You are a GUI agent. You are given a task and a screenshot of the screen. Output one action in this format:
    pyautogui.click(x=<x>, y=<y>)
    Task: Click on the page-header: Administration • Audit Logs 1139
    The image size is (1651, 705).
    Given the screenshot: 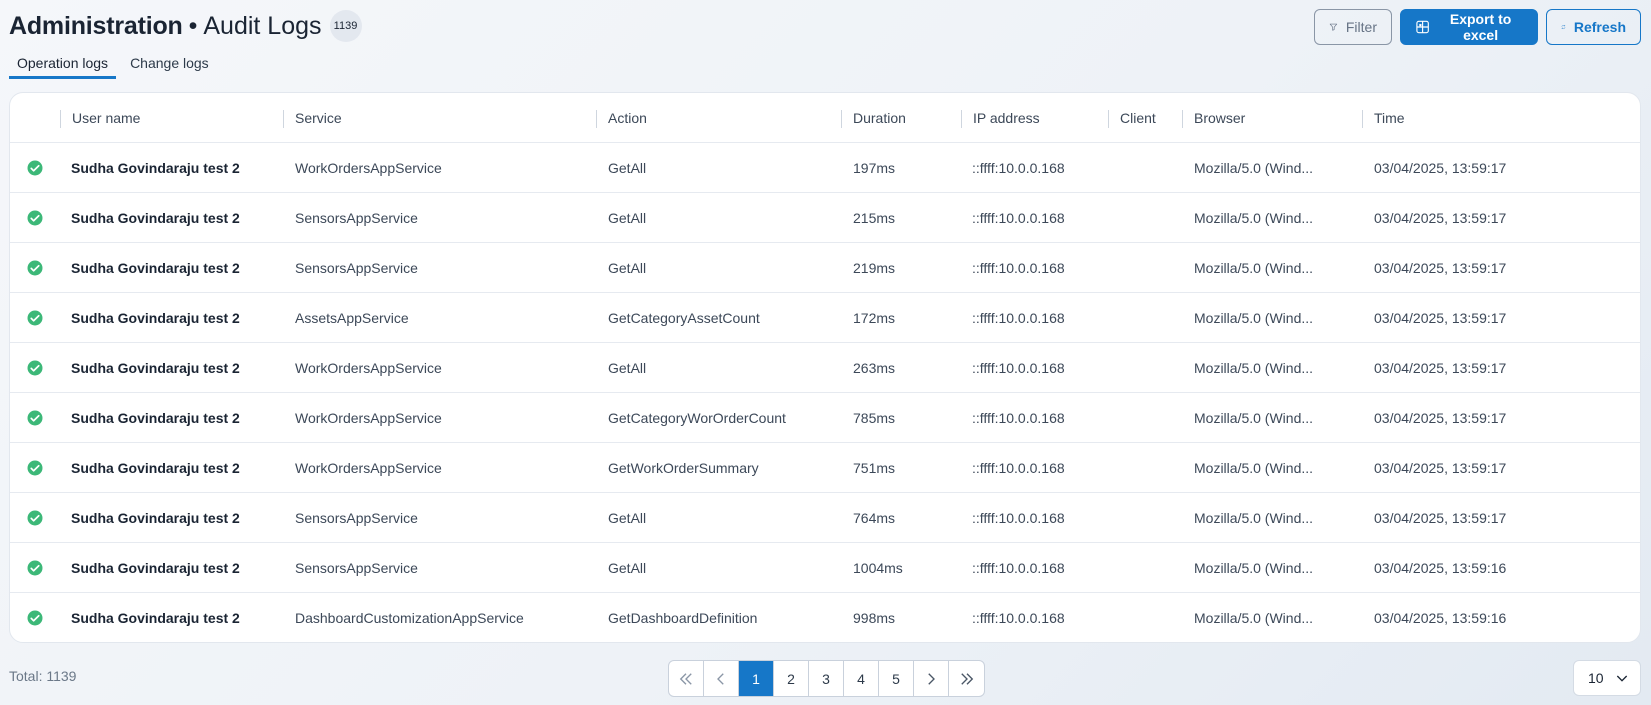 What is the action you would take?
    pyautogui.click(x=185, y=26)
    